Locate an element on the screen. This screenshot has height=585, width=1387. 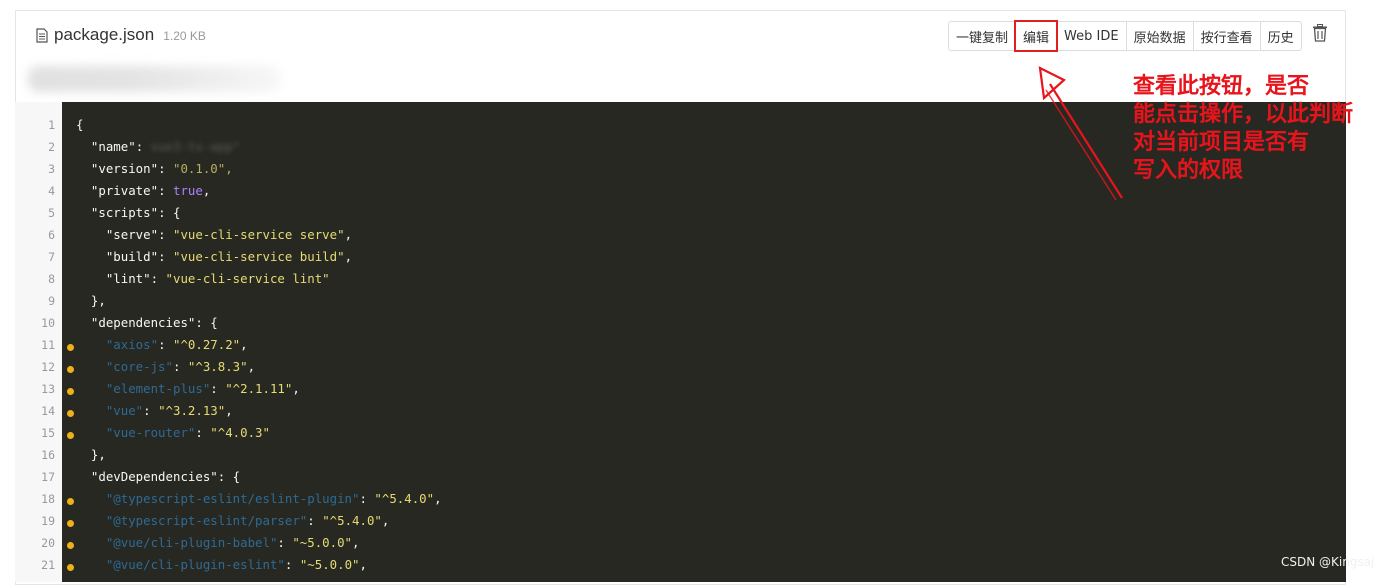
watermark: CSDN @Kingsaj is located at coordinates (1328, 562).